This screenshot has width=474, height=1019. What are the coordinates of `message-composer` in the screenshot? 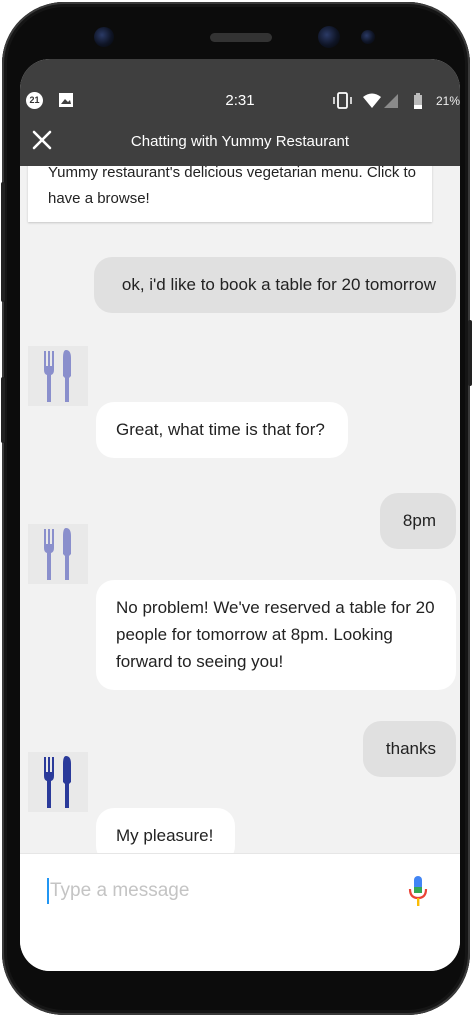 It's located at (240, 912).